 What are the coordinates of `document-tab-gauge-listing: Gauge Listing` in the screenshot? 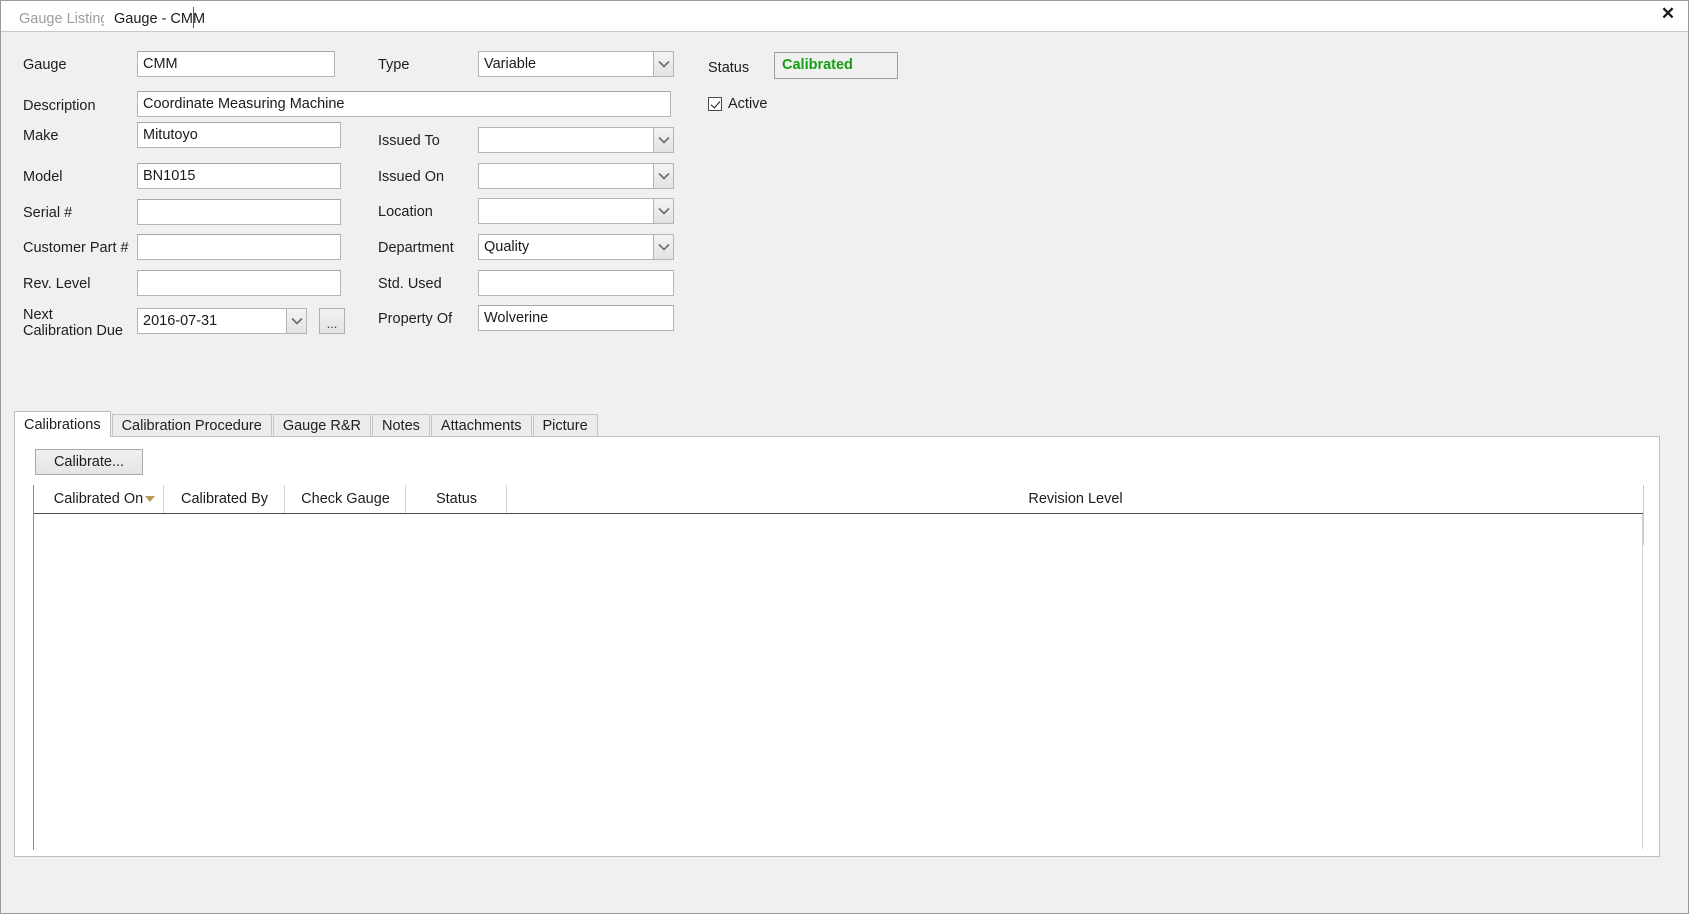 It's located at (64, 18).